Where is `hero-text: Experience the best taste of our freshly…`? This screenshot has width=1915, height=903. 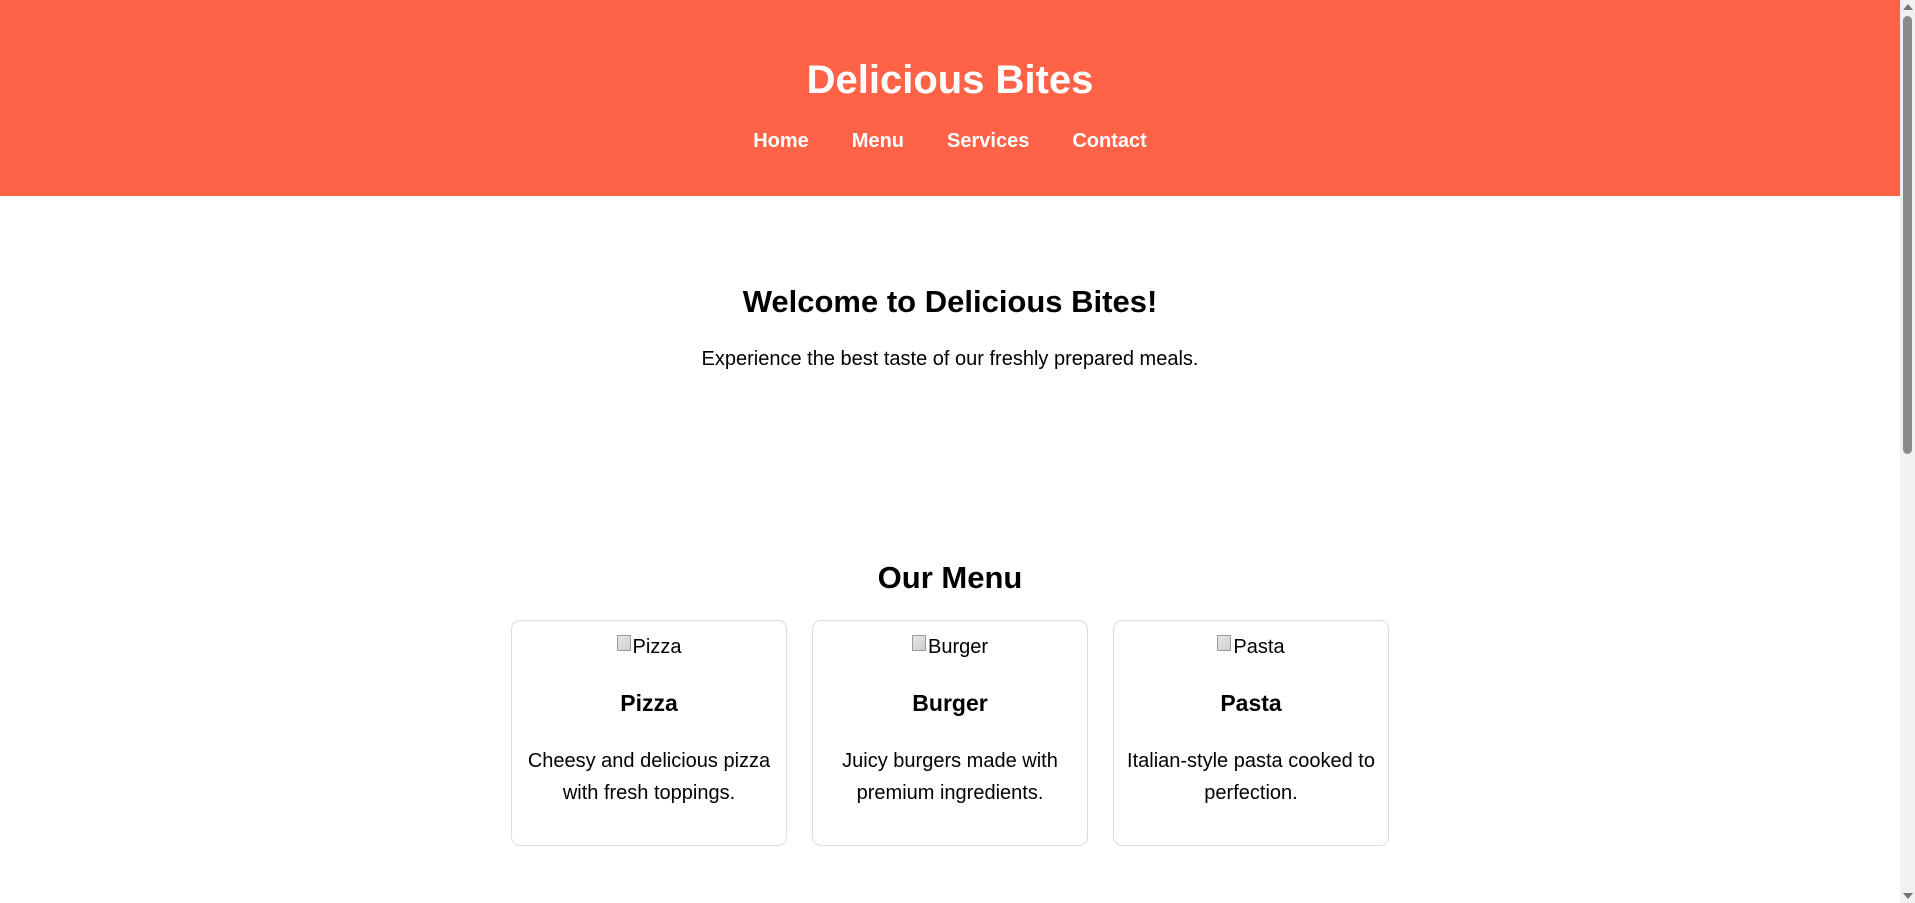
hero-text: Experience the best taste of our freshly… is located at coordinates (950, 359).